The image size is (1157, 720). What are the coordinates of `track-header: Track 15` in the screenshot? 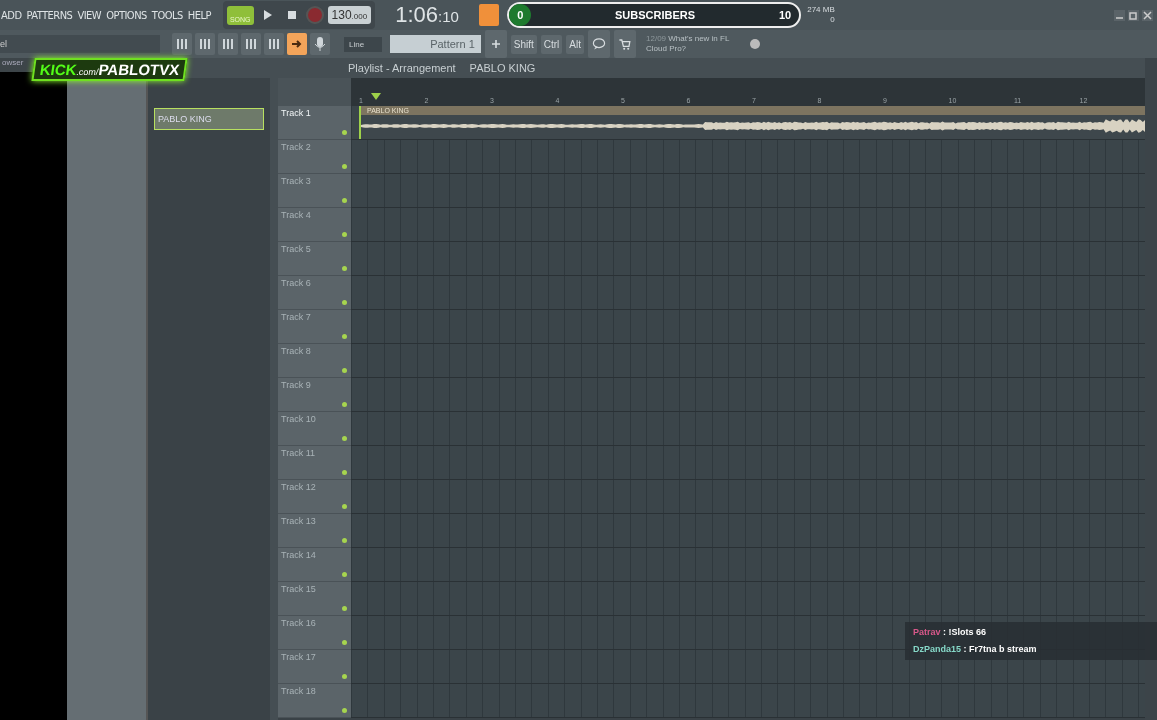 It's located at (314, 599).